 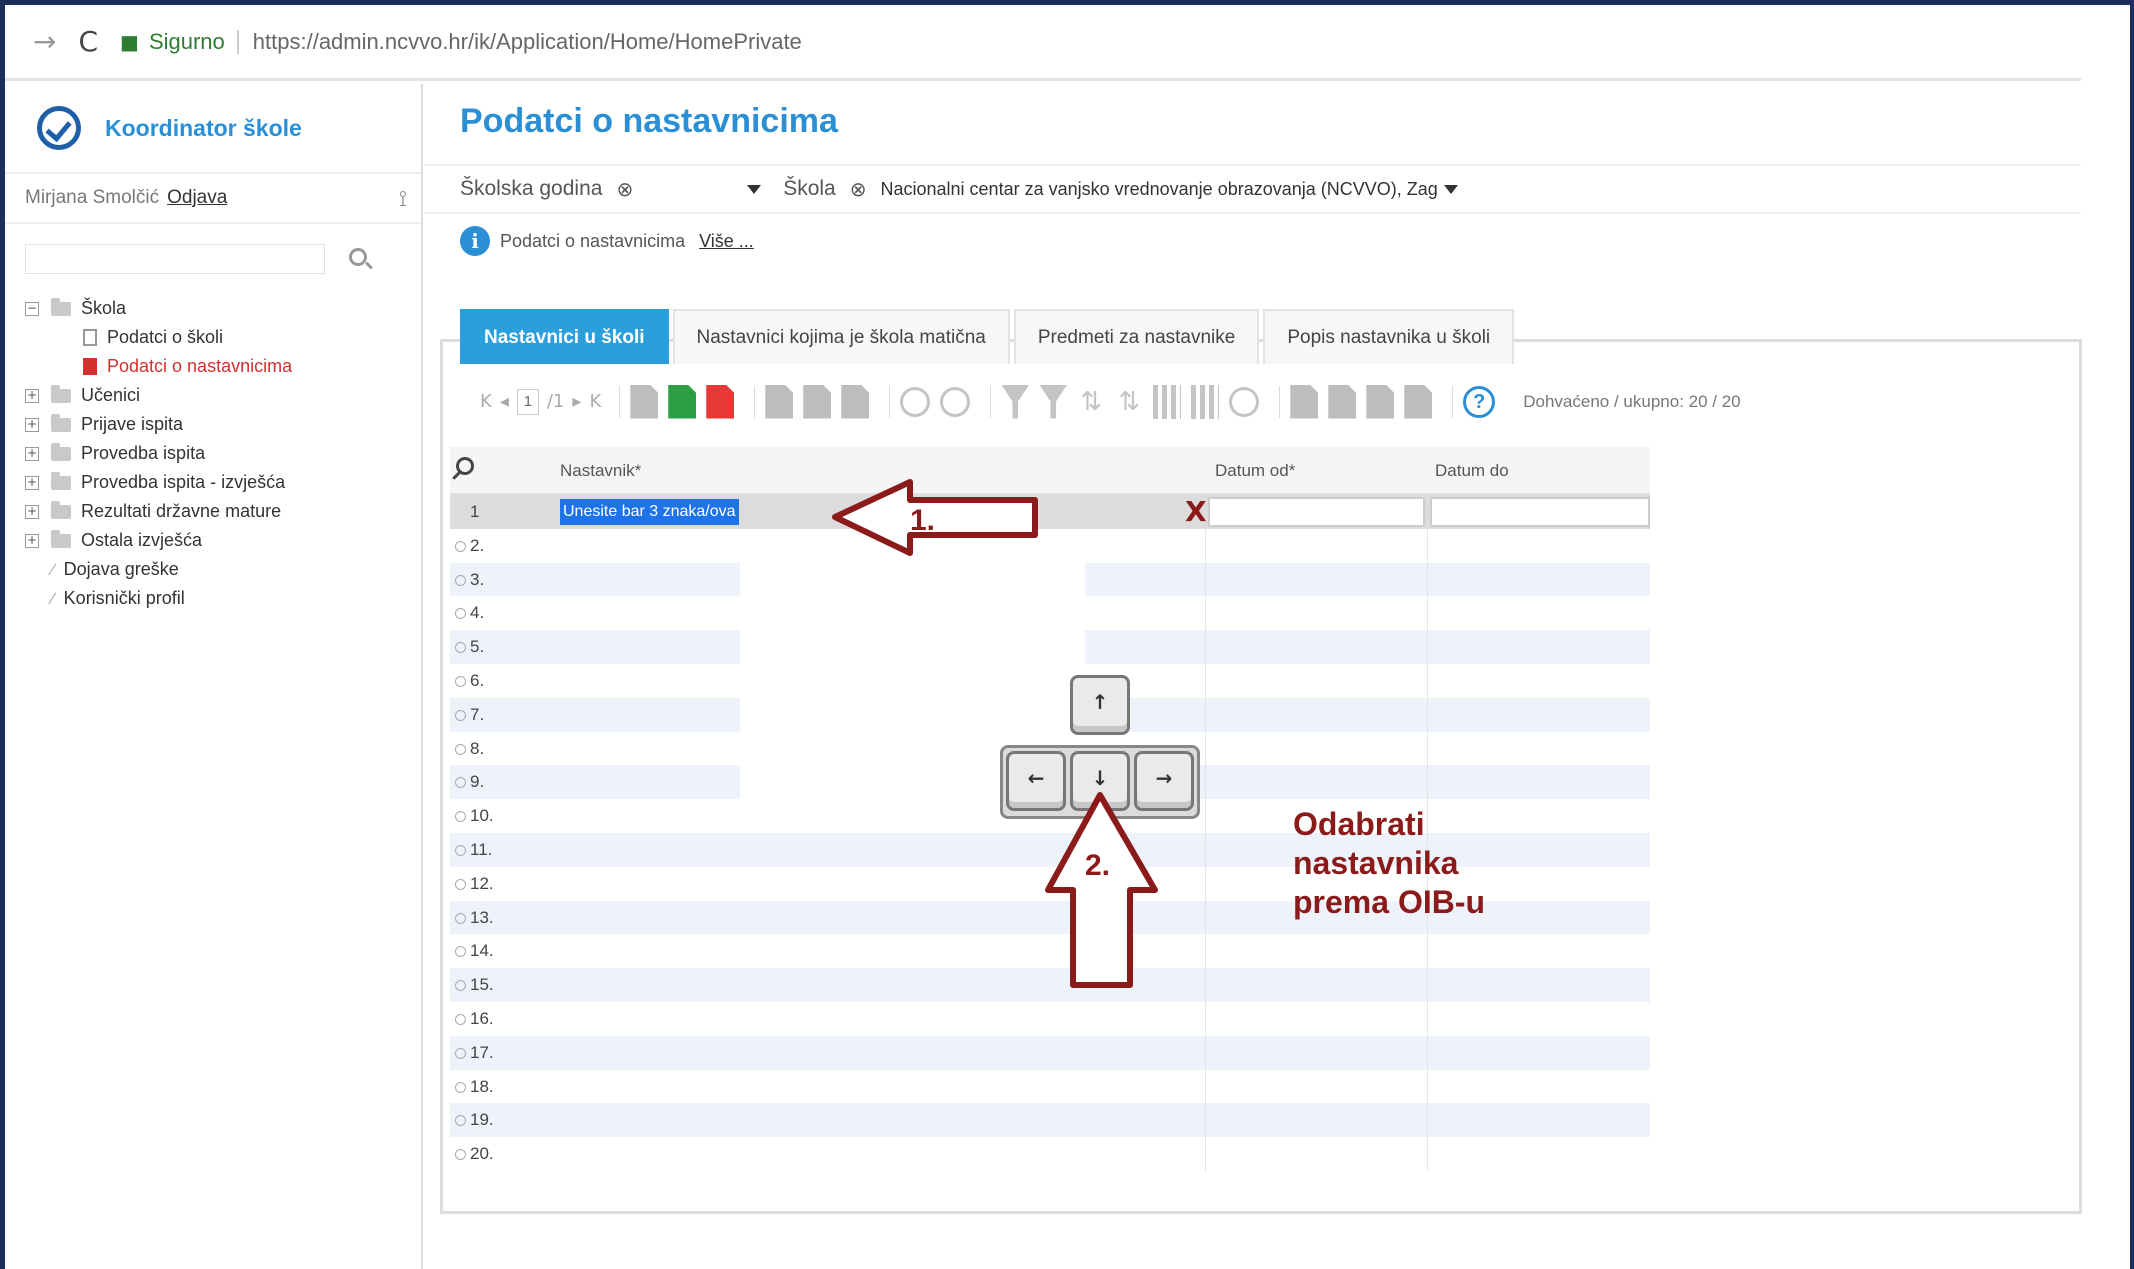 I want to click on instruction-line-3: prema OIB-u, so click(x=1389, y=902).